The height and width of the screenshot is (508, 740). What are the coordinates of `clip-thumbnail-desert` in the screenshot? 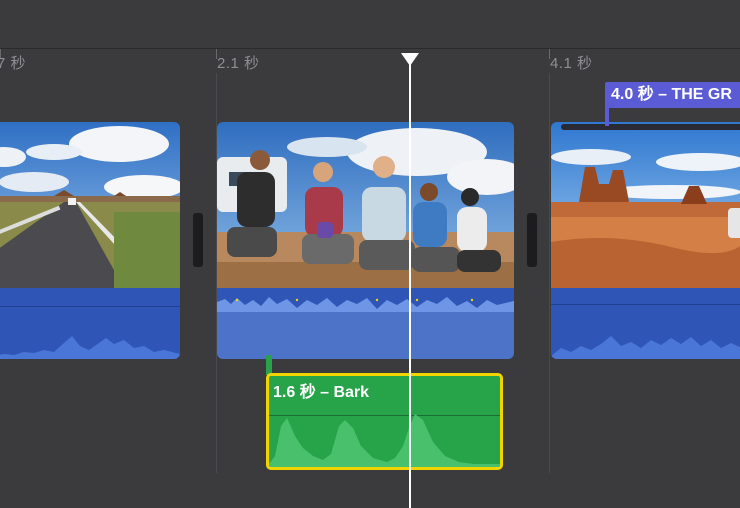 It's located at (645, 205).